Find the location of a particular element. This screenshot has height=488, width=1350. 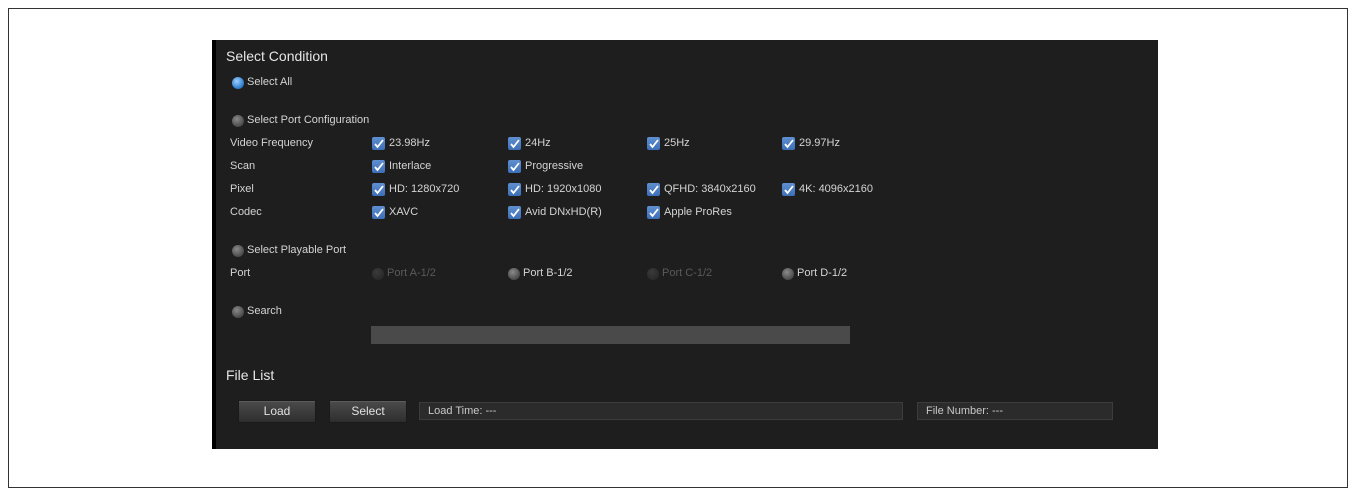

option-hd-1920x1080: HD: 1920x1080 is located at coordinates (563, 189).